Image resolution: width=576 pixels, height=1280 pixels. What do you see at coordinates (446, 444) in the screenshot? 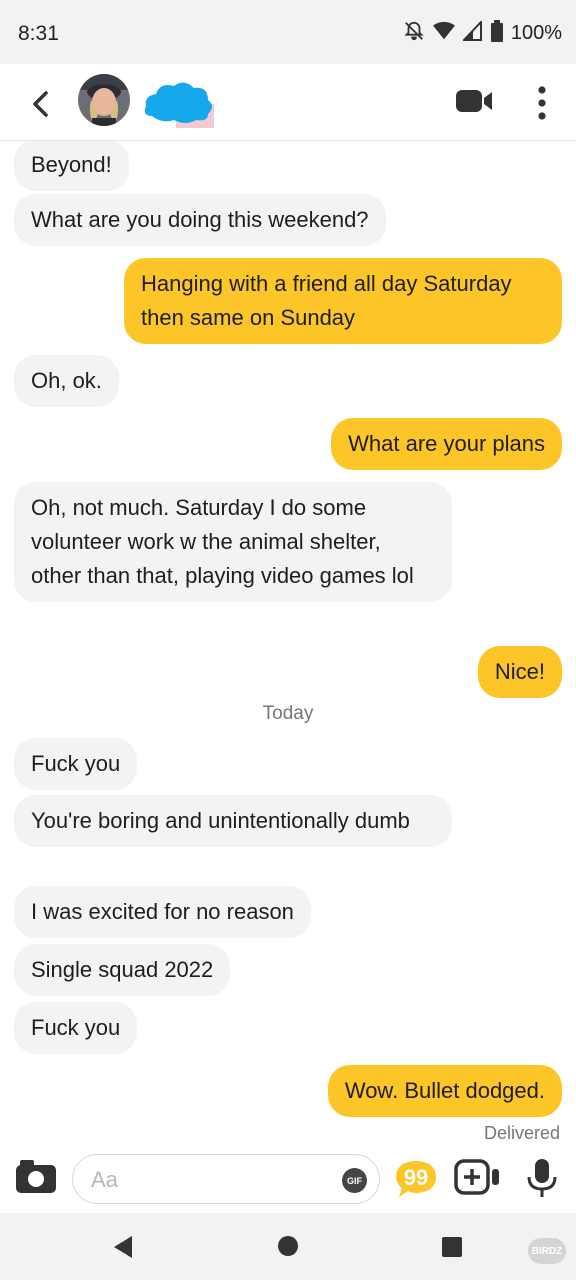
I see `message-outgoing: What are your plans` at bounding box center [446, 444].